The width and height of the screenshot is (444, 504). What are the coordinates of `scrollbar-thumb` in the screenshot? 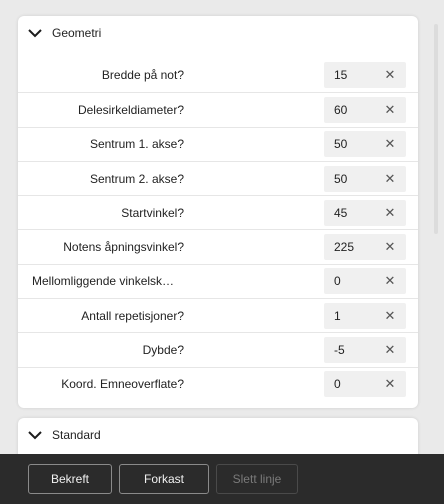 It's located at (436, 129).